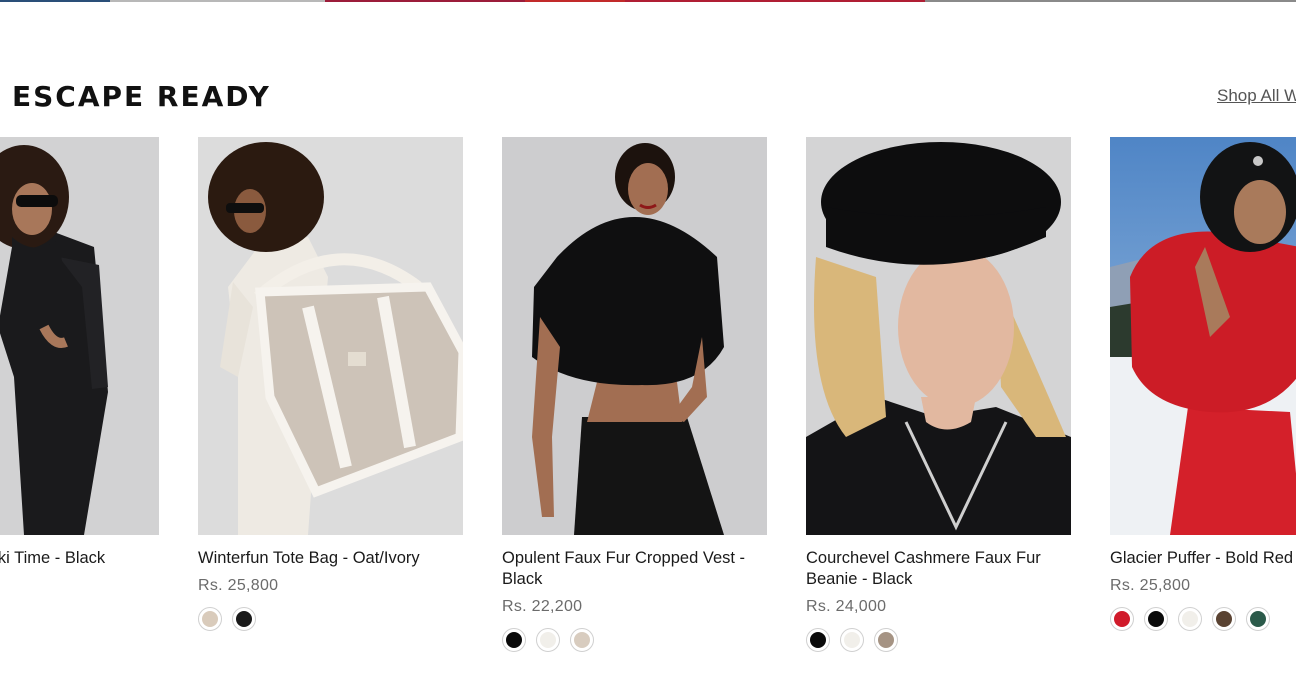 Image resolution: width=1296 pixels, height=700 pixels. Describe the element at coordinates (1256, 96) in the screenshot. I see `shop-all-link: Shop All W` at that location.